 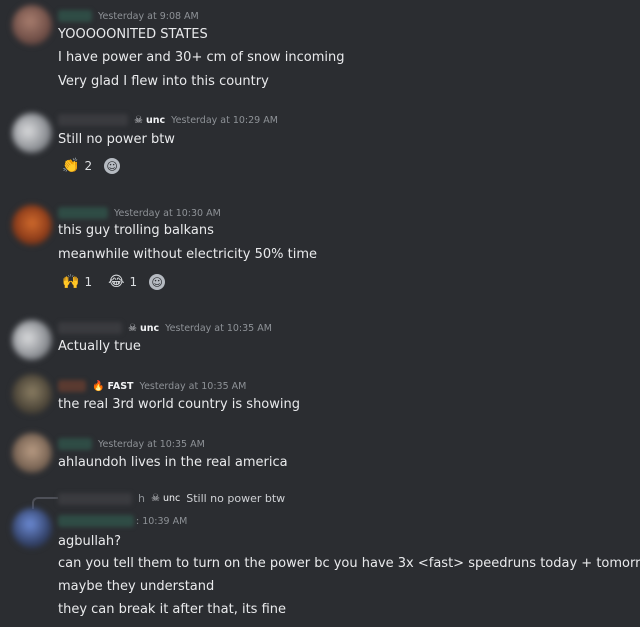 I want to click on message-text: I have power and 30+ cm of snow incoming, so click(x=201, y=57).